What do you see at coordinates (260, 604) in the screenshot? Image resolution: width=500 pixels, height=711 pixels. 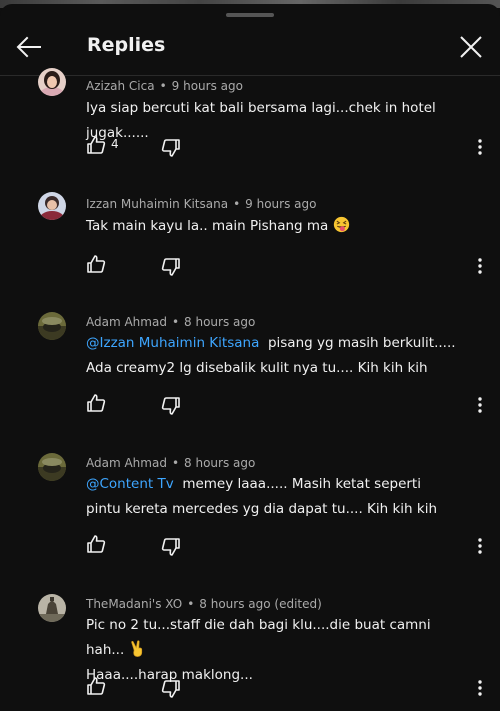 I see `comment-time: 8 hours ago (edited)` at bounding box center [260, 604].